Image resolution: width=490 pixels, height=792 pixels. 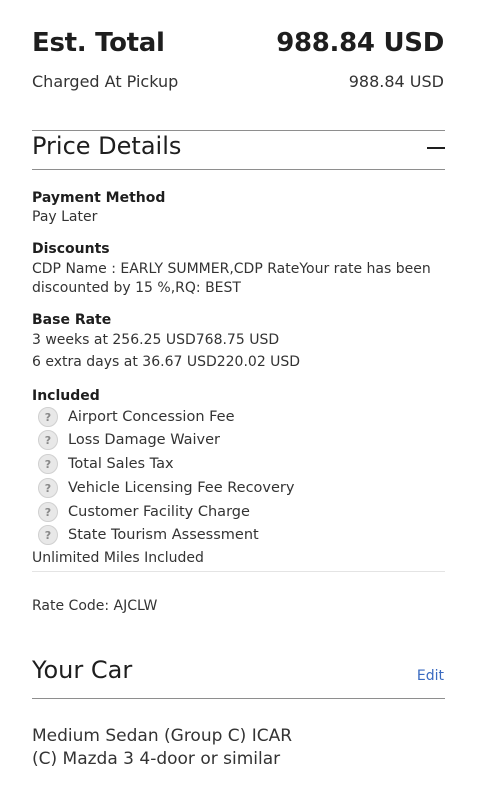 I want to click on your-car-title: Your Car, so click(x=82, y=670).